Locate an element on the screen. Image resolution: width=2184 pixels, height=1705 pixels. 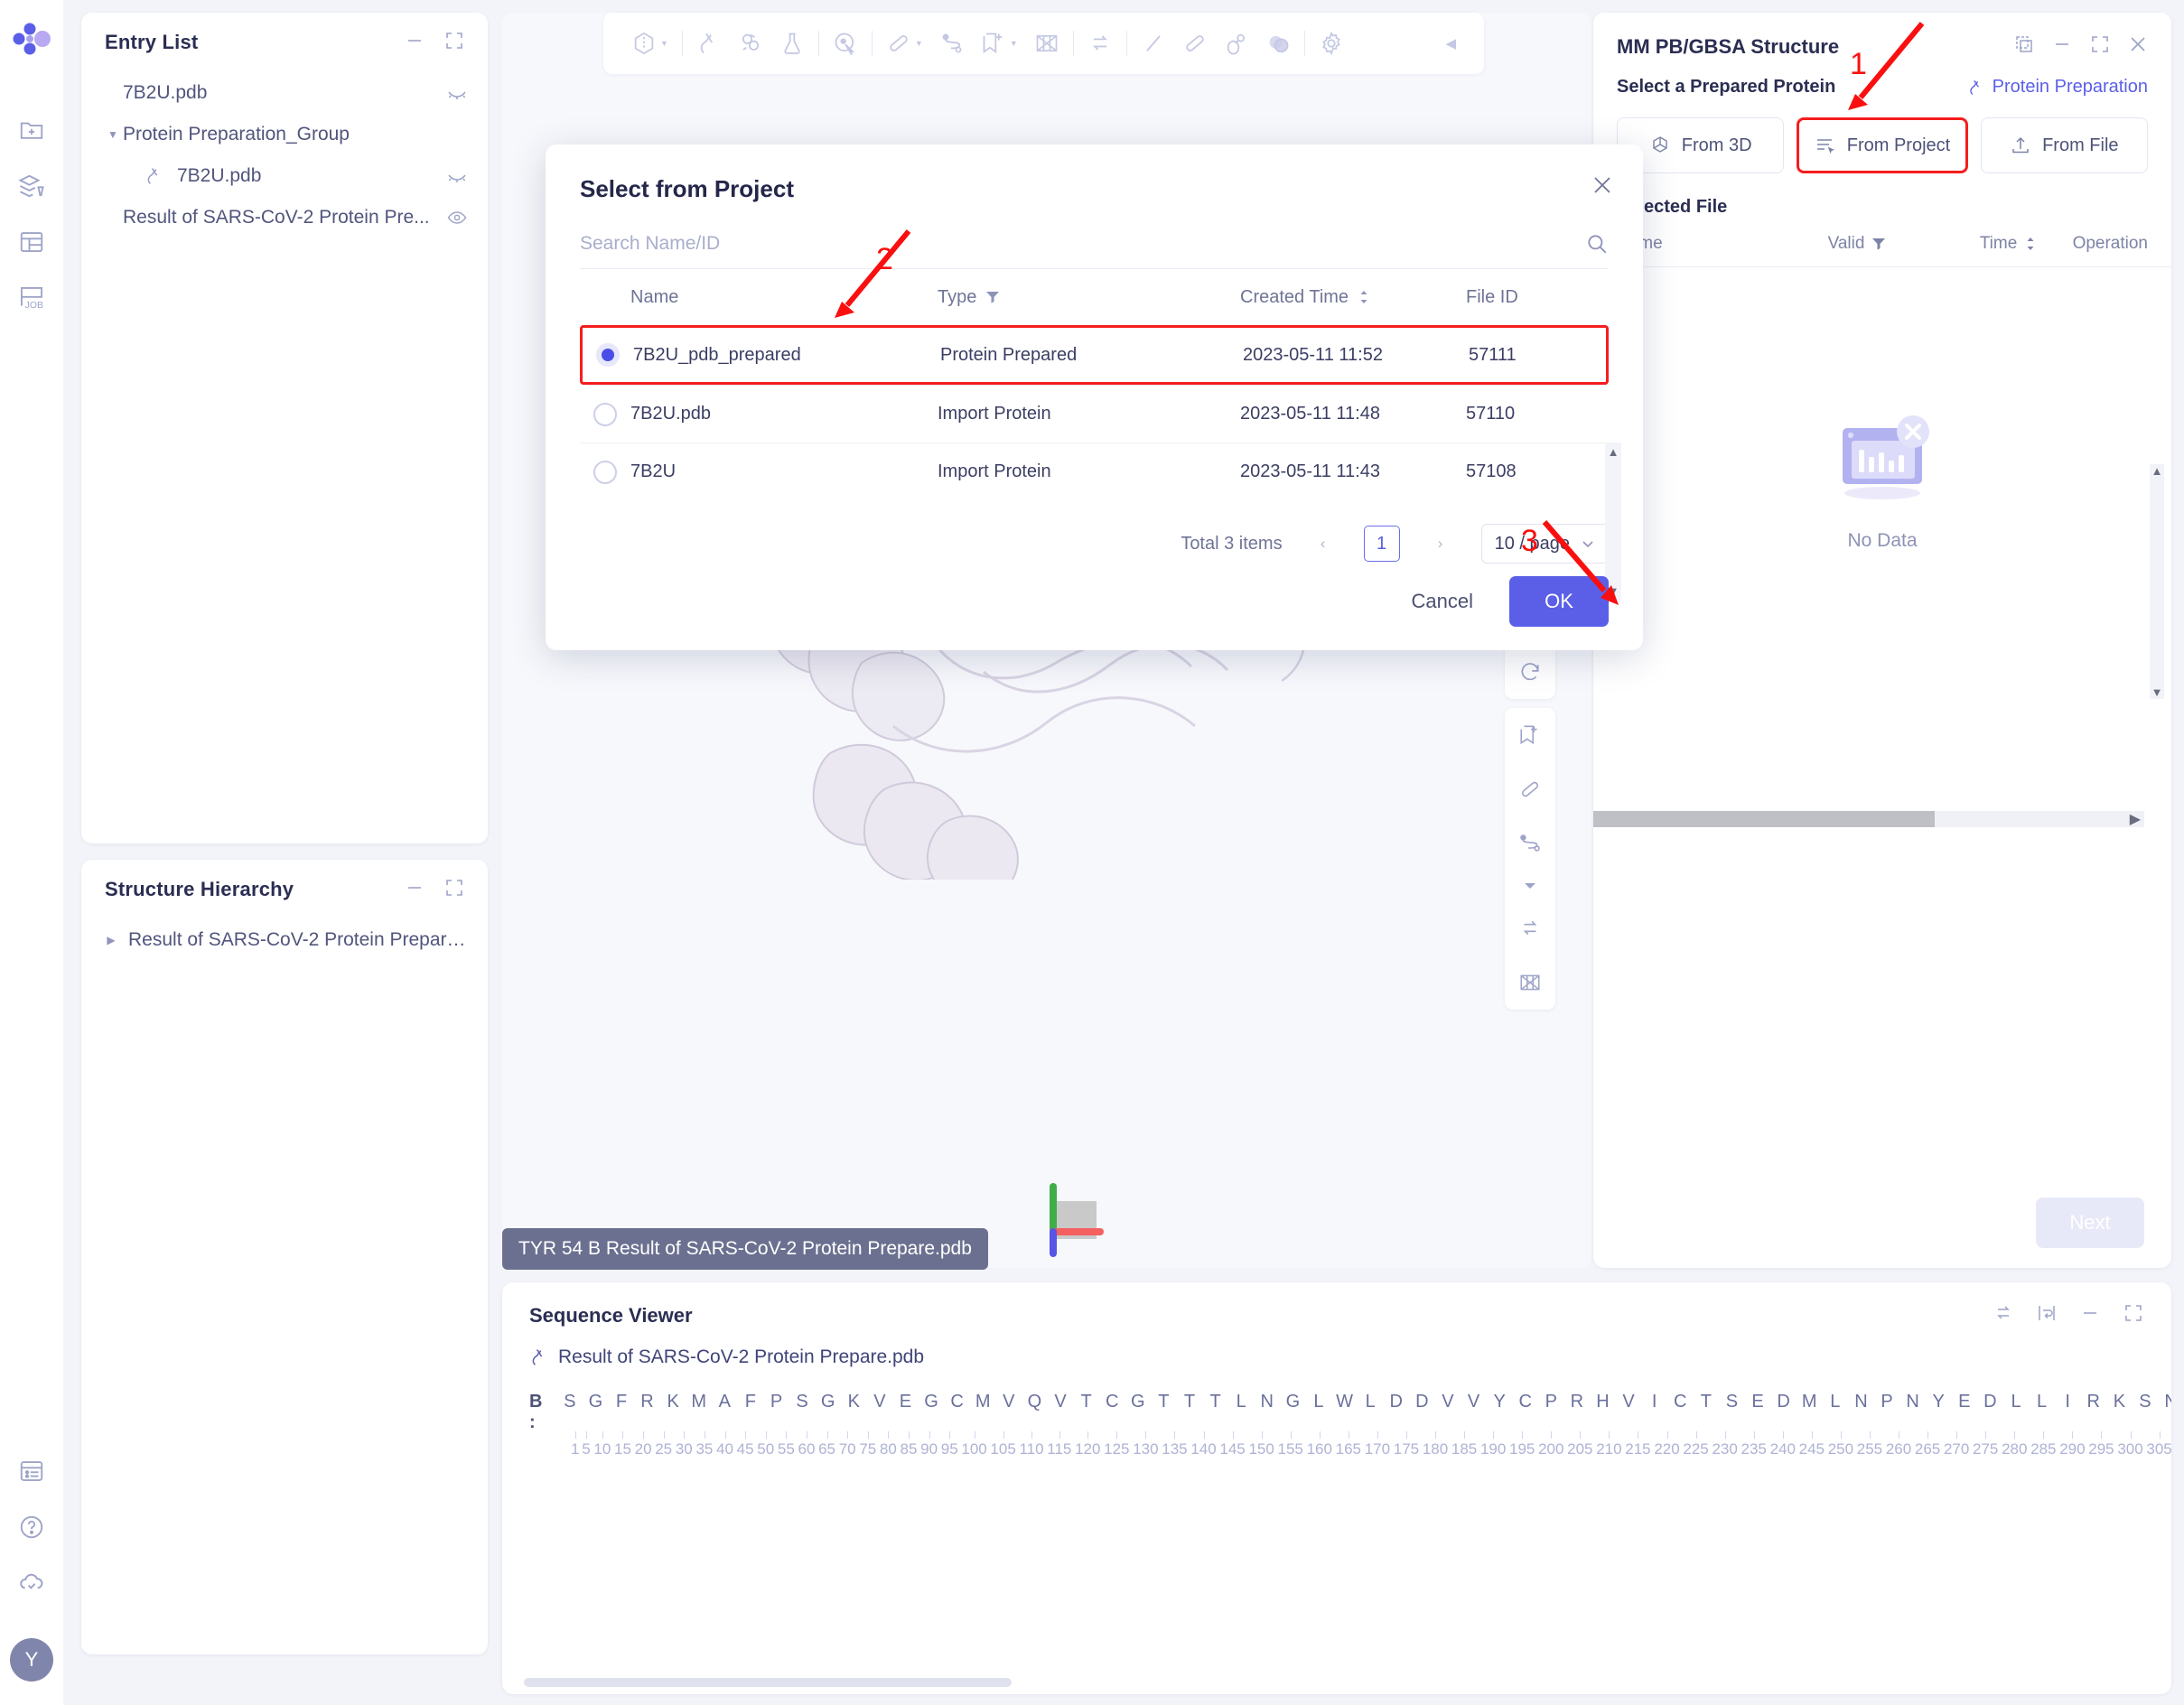
residue-cell: H is located at coordinates (1603, 1402).